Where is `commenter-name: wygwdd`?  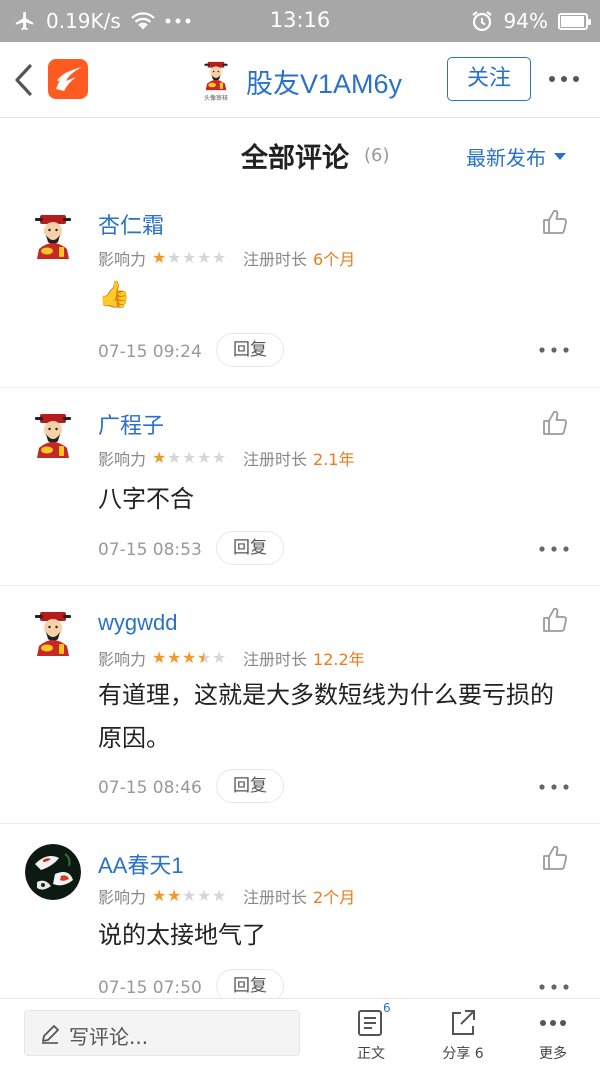
commenter-name: wygwdd is located at coordinates (137, 623).